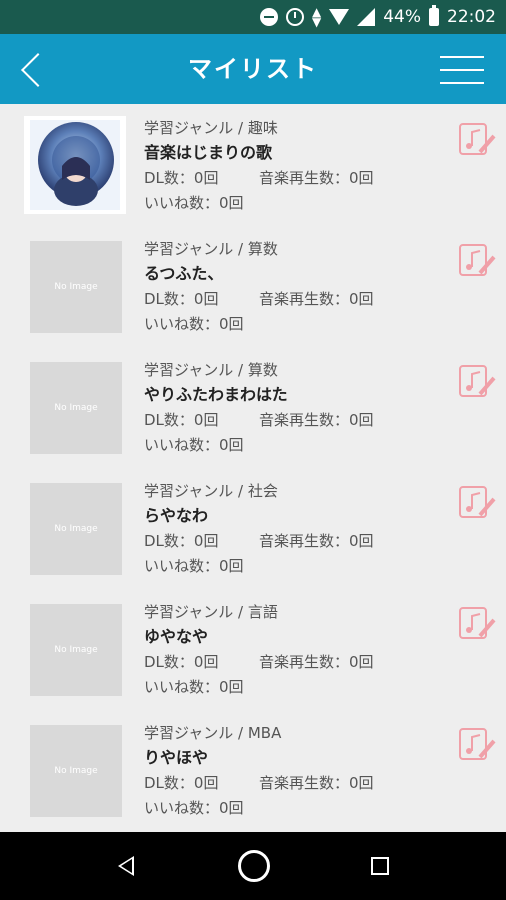 The height and width of the screenshot is (900, 506). I want to click on item-title: りやほや, so click(176, 757).